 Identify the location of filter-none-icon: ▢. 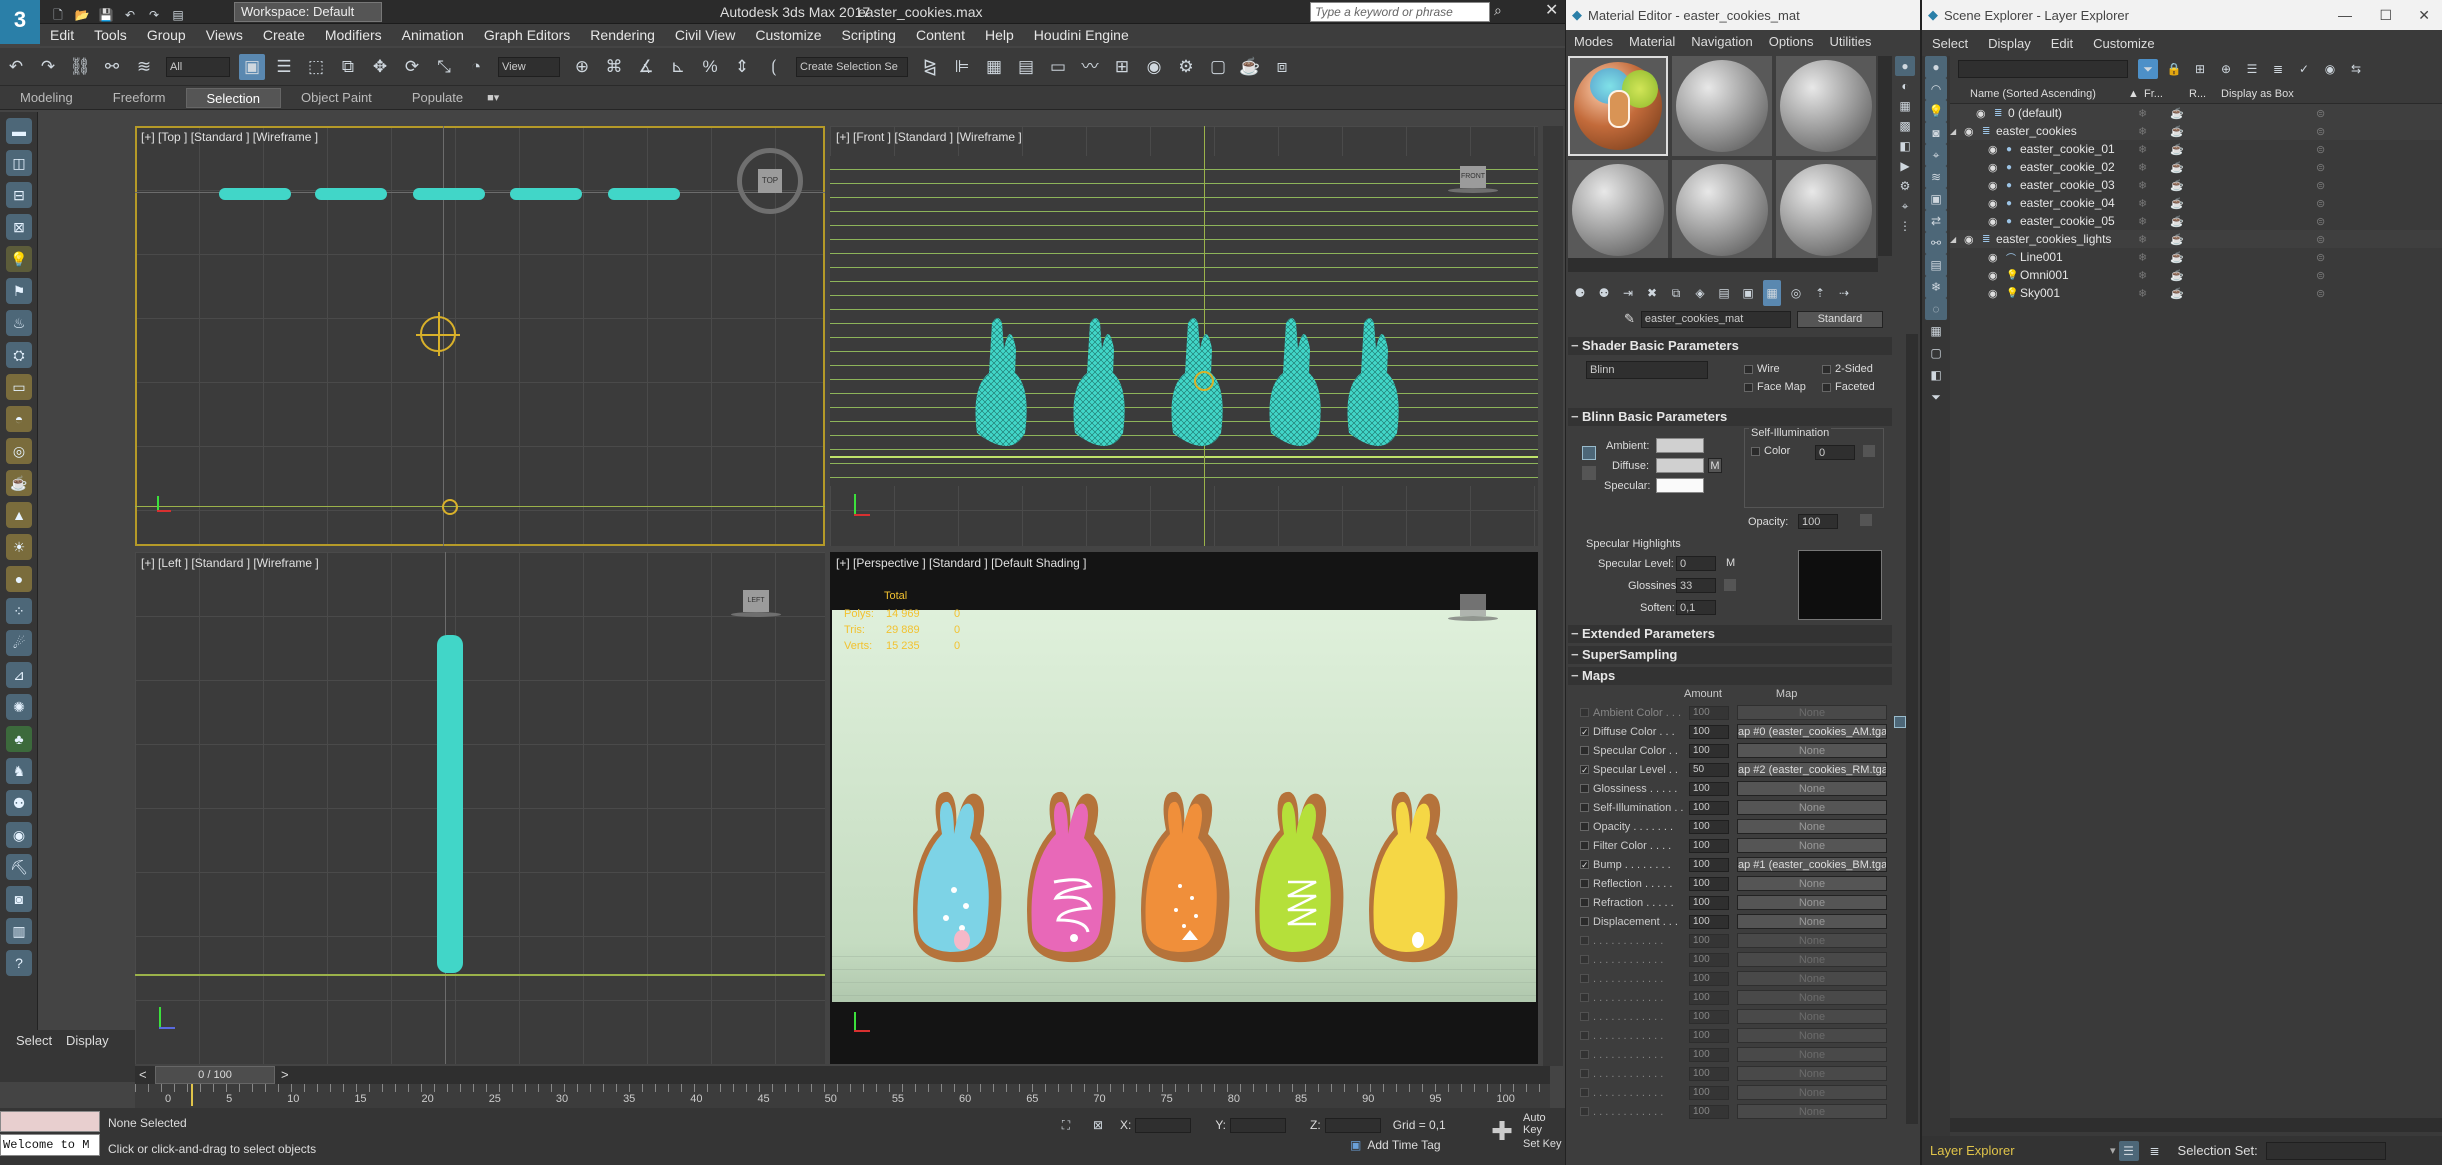
(1936, 353).